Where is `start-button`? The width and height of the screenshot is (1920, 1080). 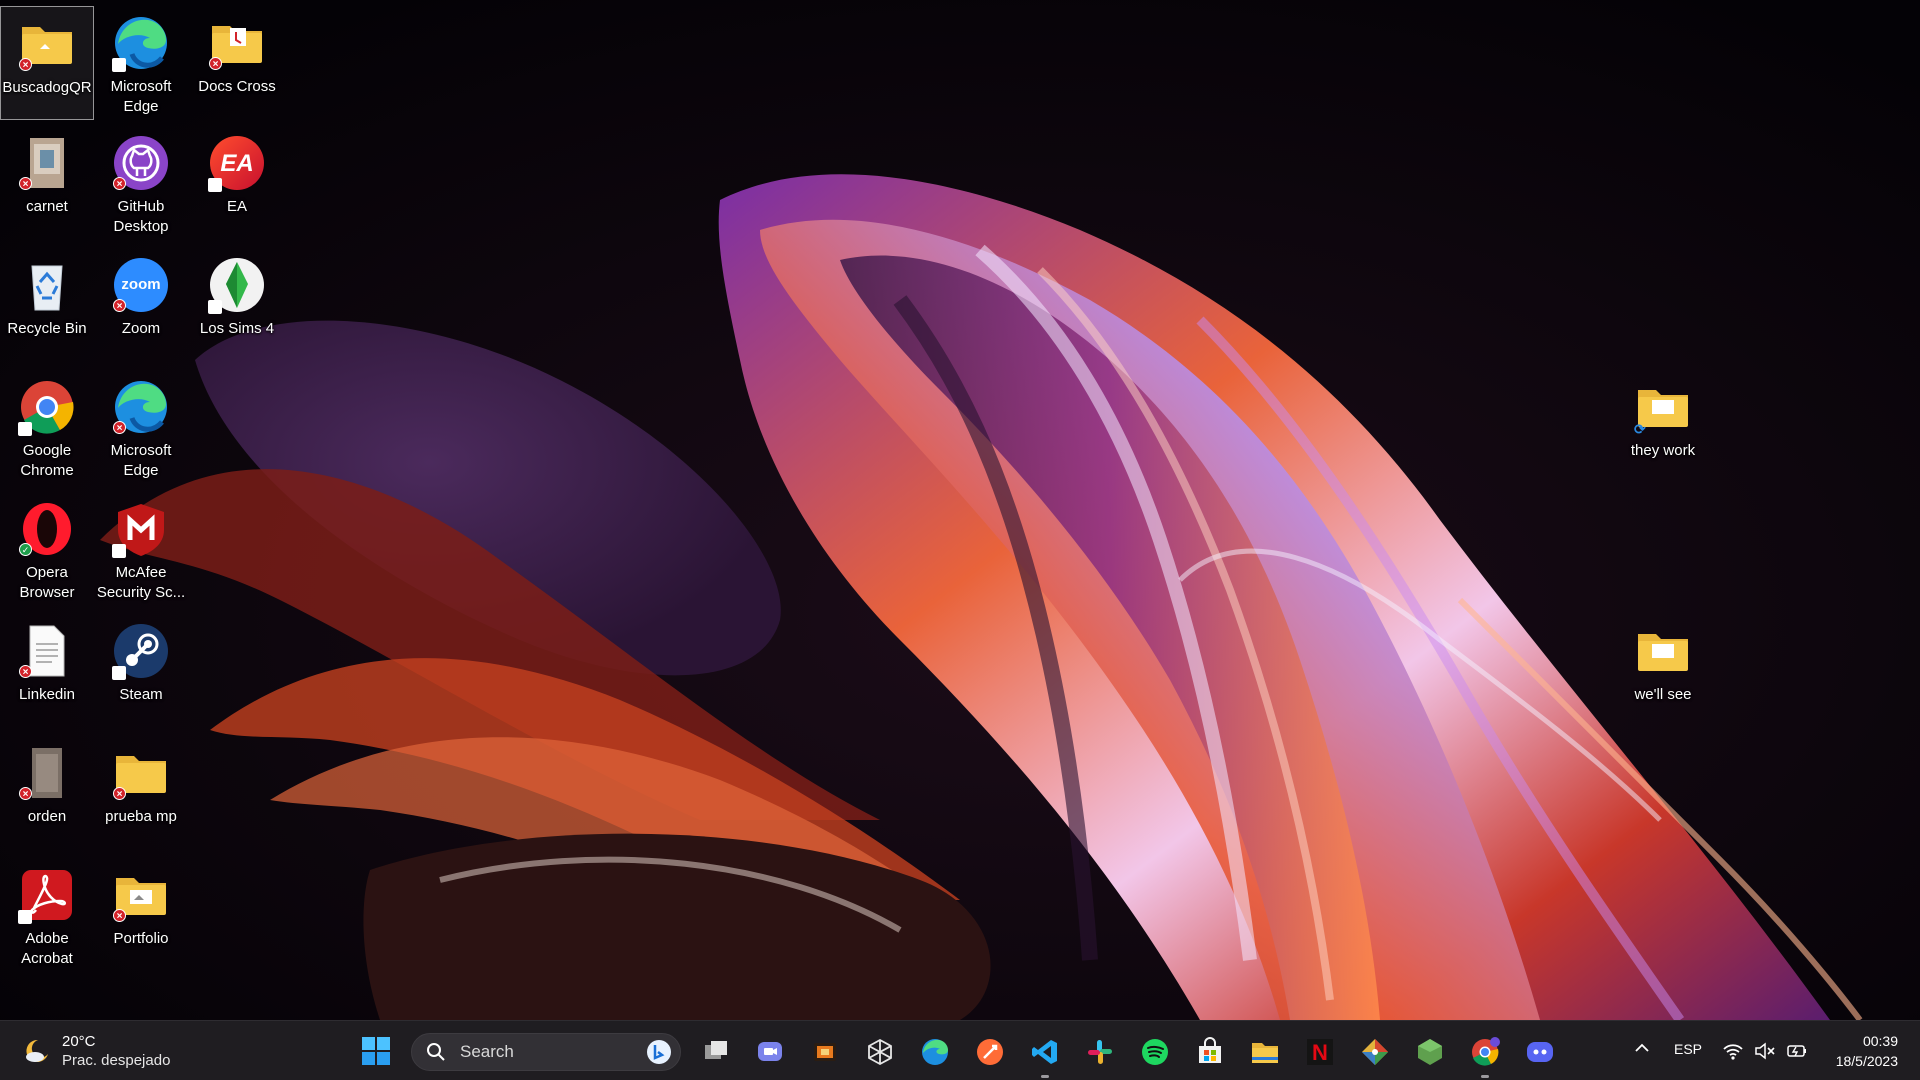
start-button is located at coordinates (376, 1051).